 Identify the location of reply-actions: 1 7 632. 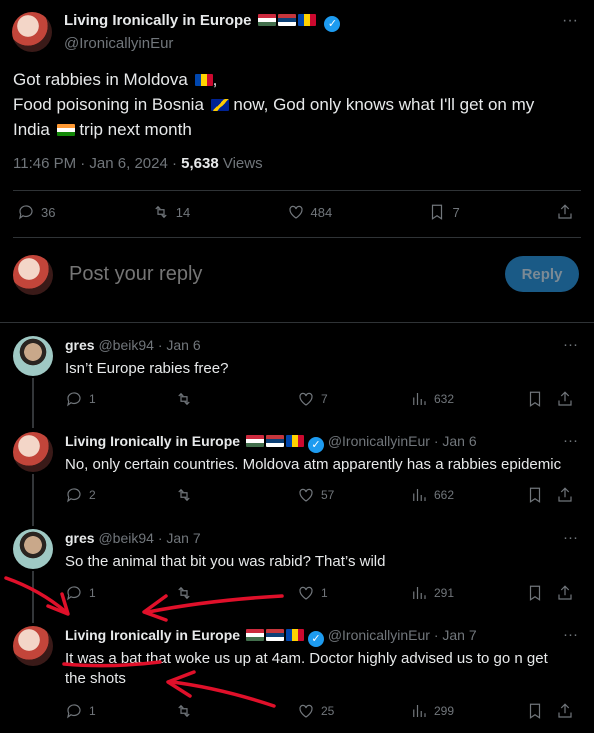
(321, 399).